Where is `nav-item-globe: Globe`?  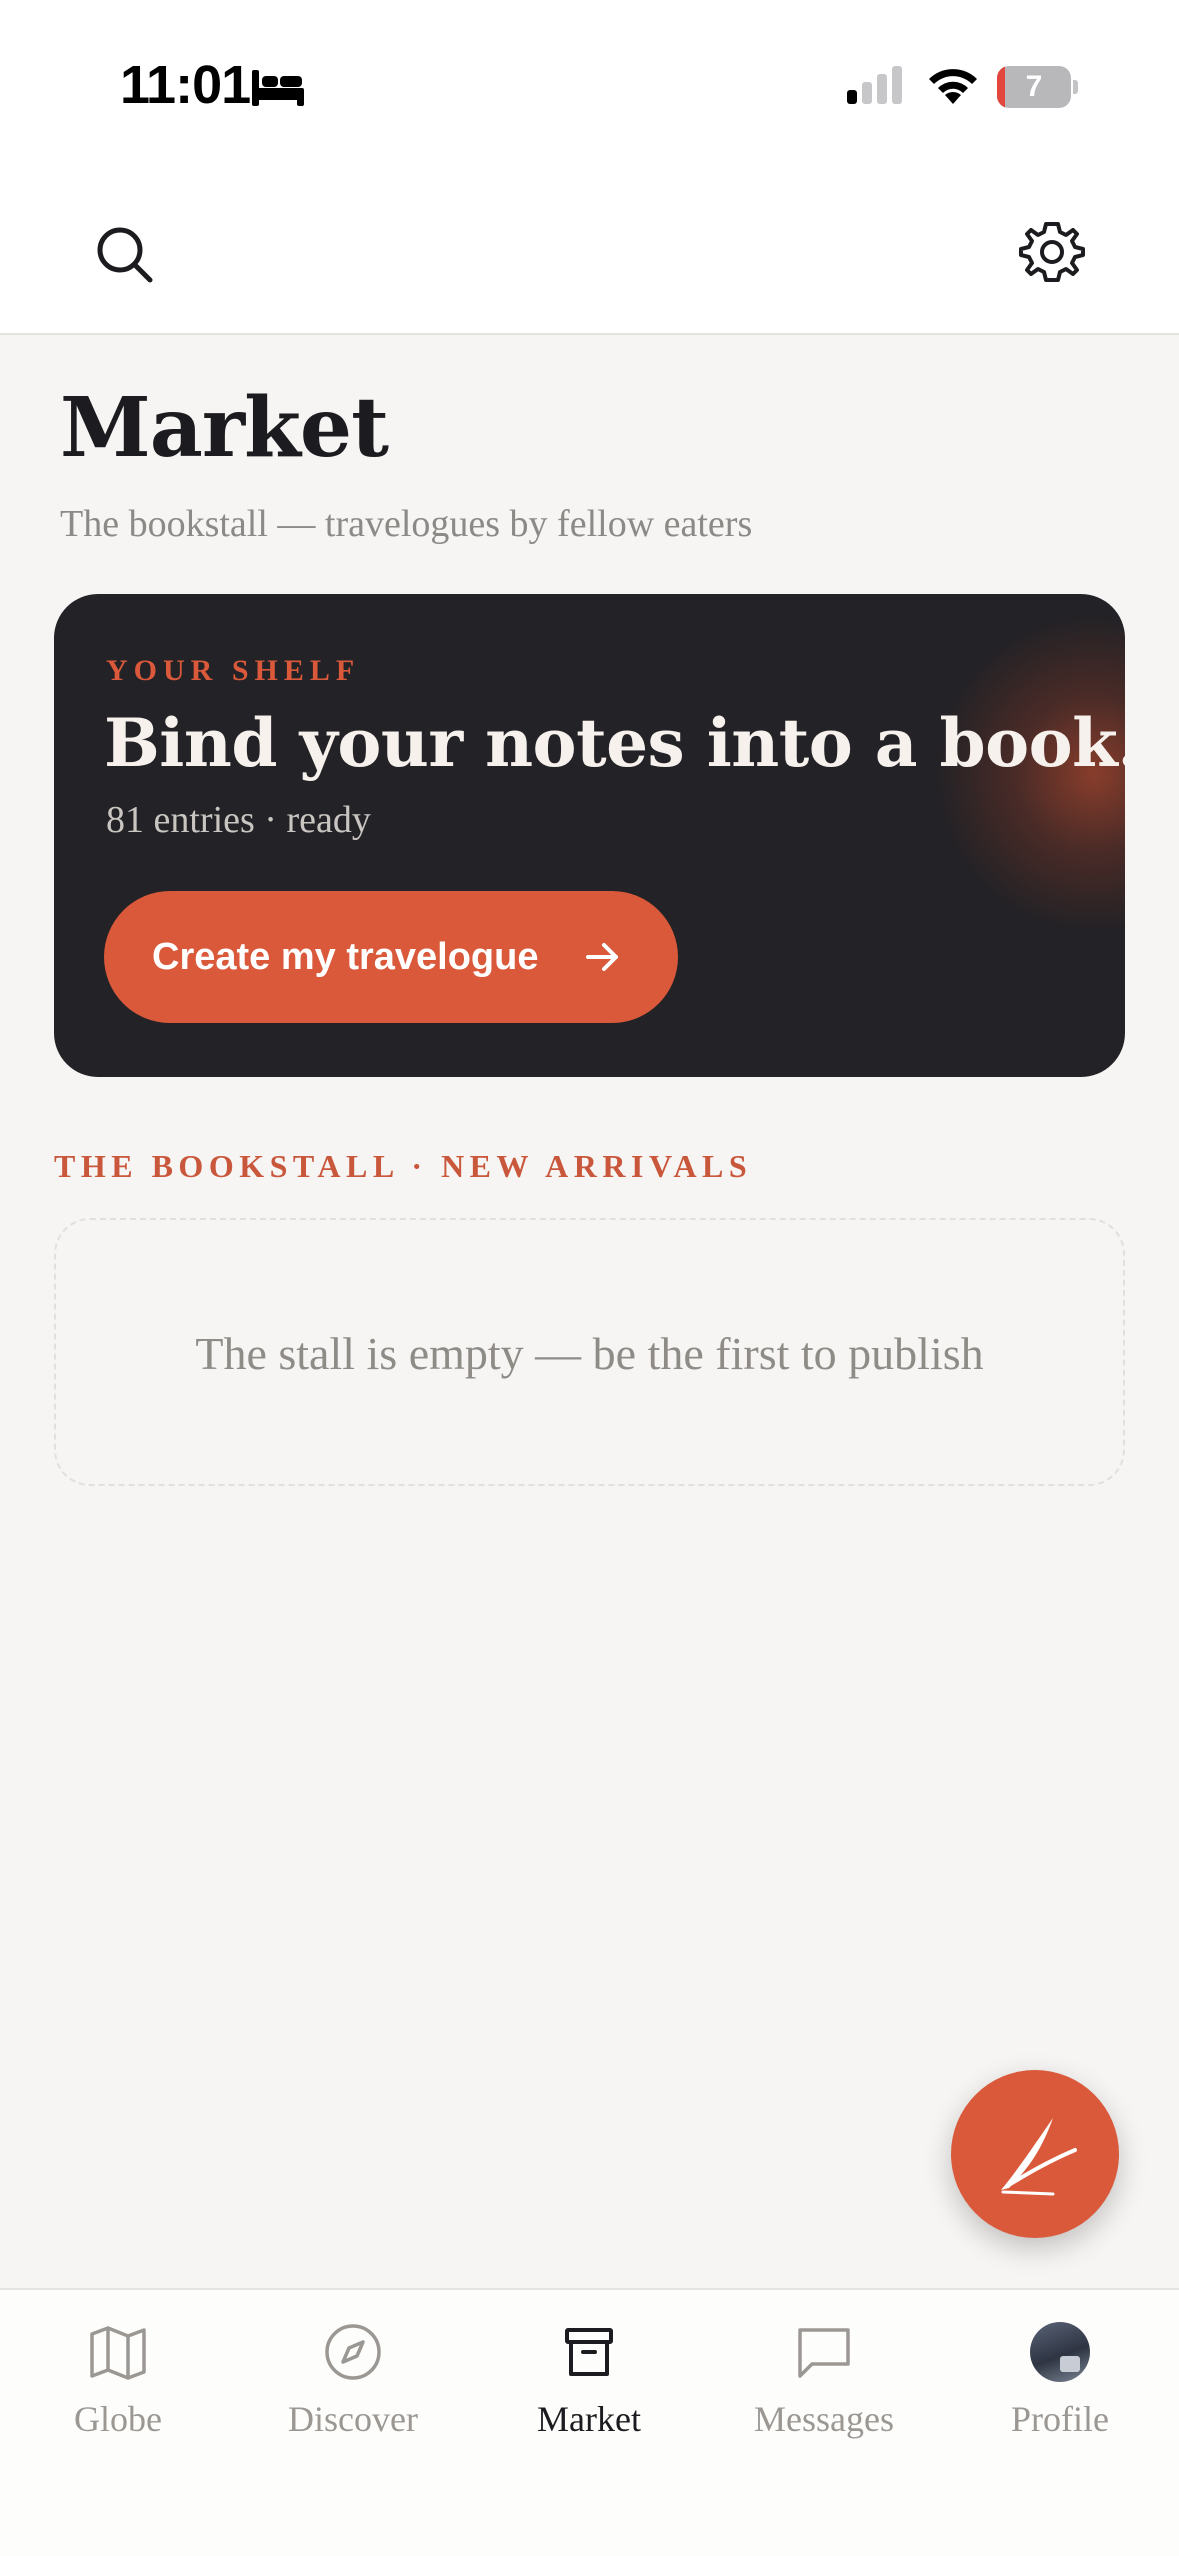 nav-item-globe: Globe is located at coordinates (118, 2390).